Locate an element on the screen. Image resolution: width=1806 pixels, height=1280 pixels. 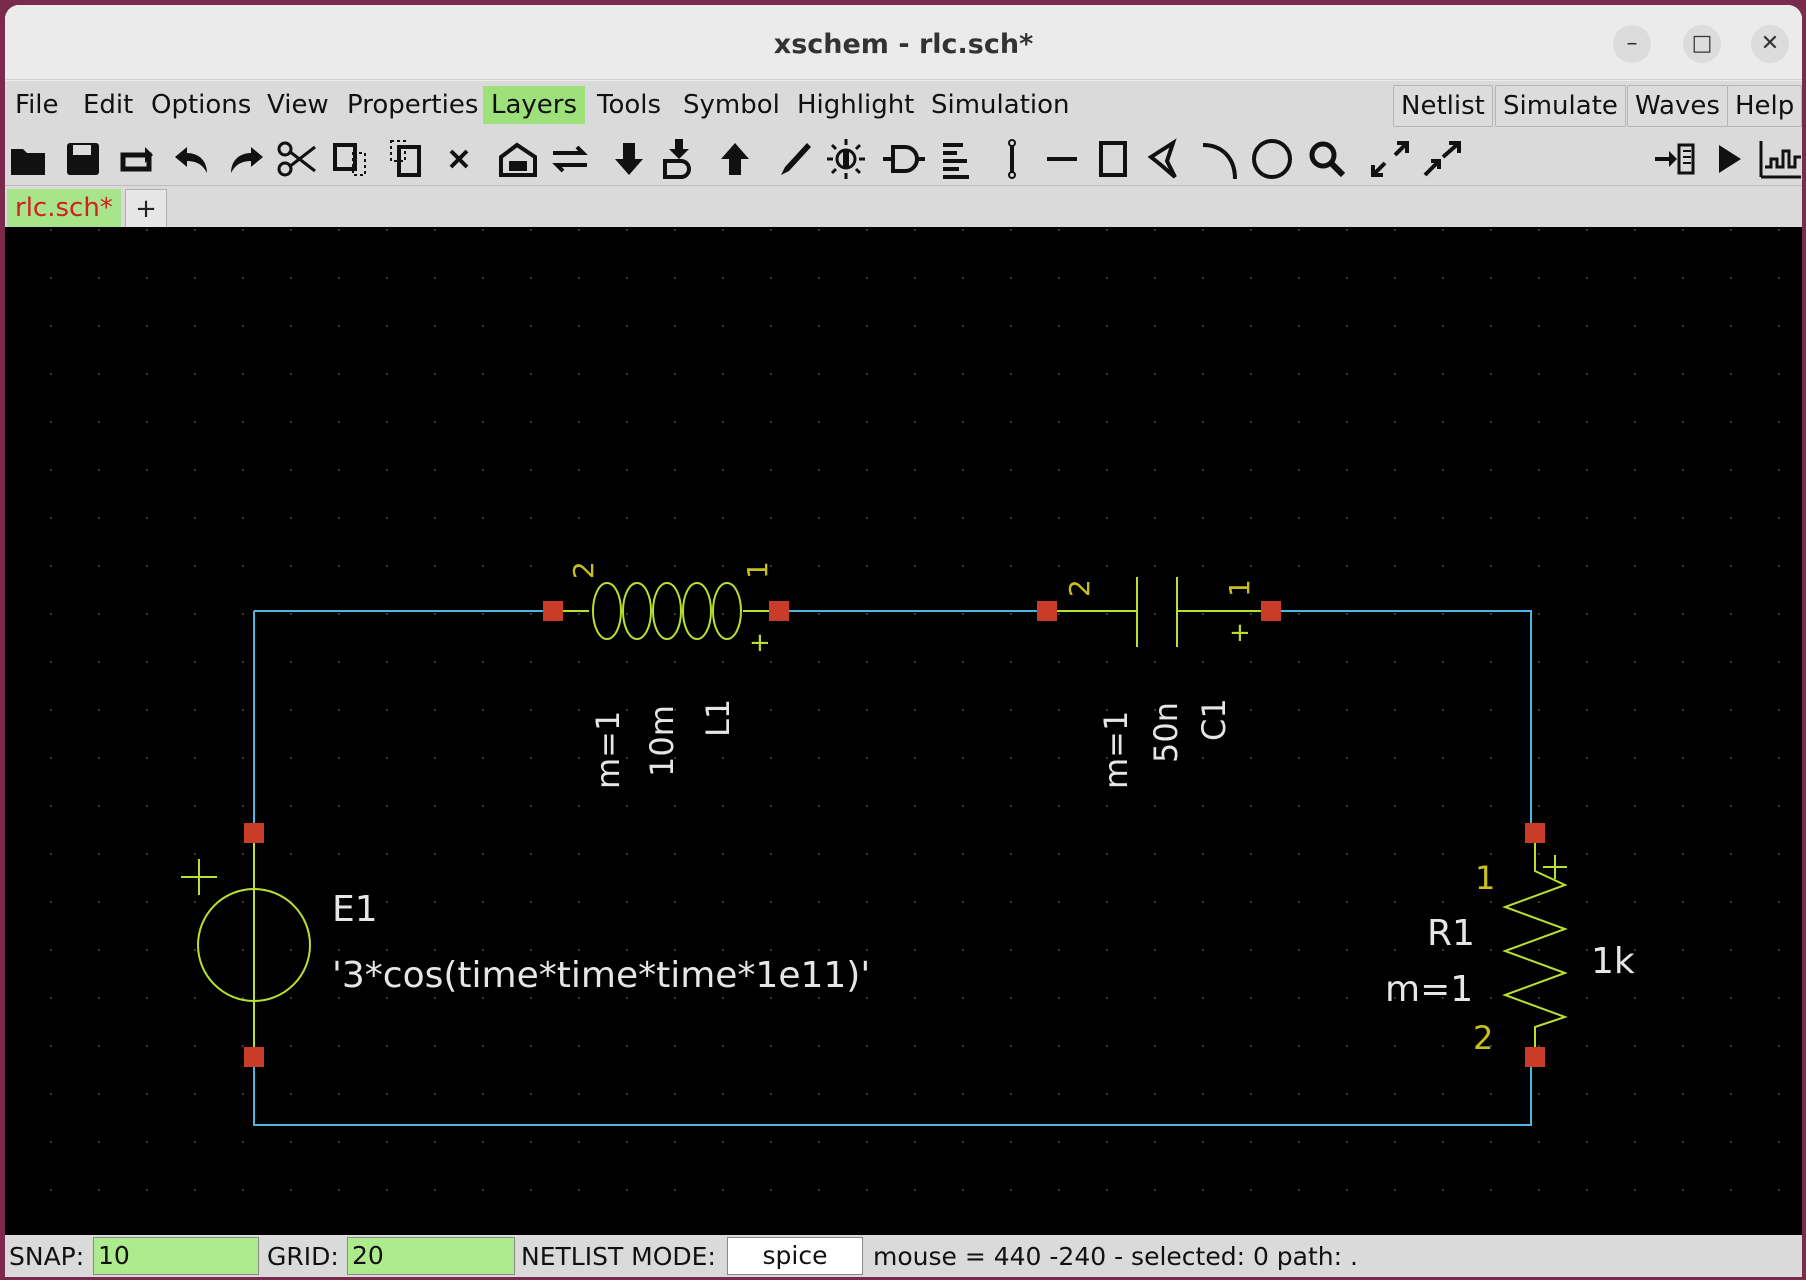
resistor-mult: m=1 is located at coordinates (1429, 989).